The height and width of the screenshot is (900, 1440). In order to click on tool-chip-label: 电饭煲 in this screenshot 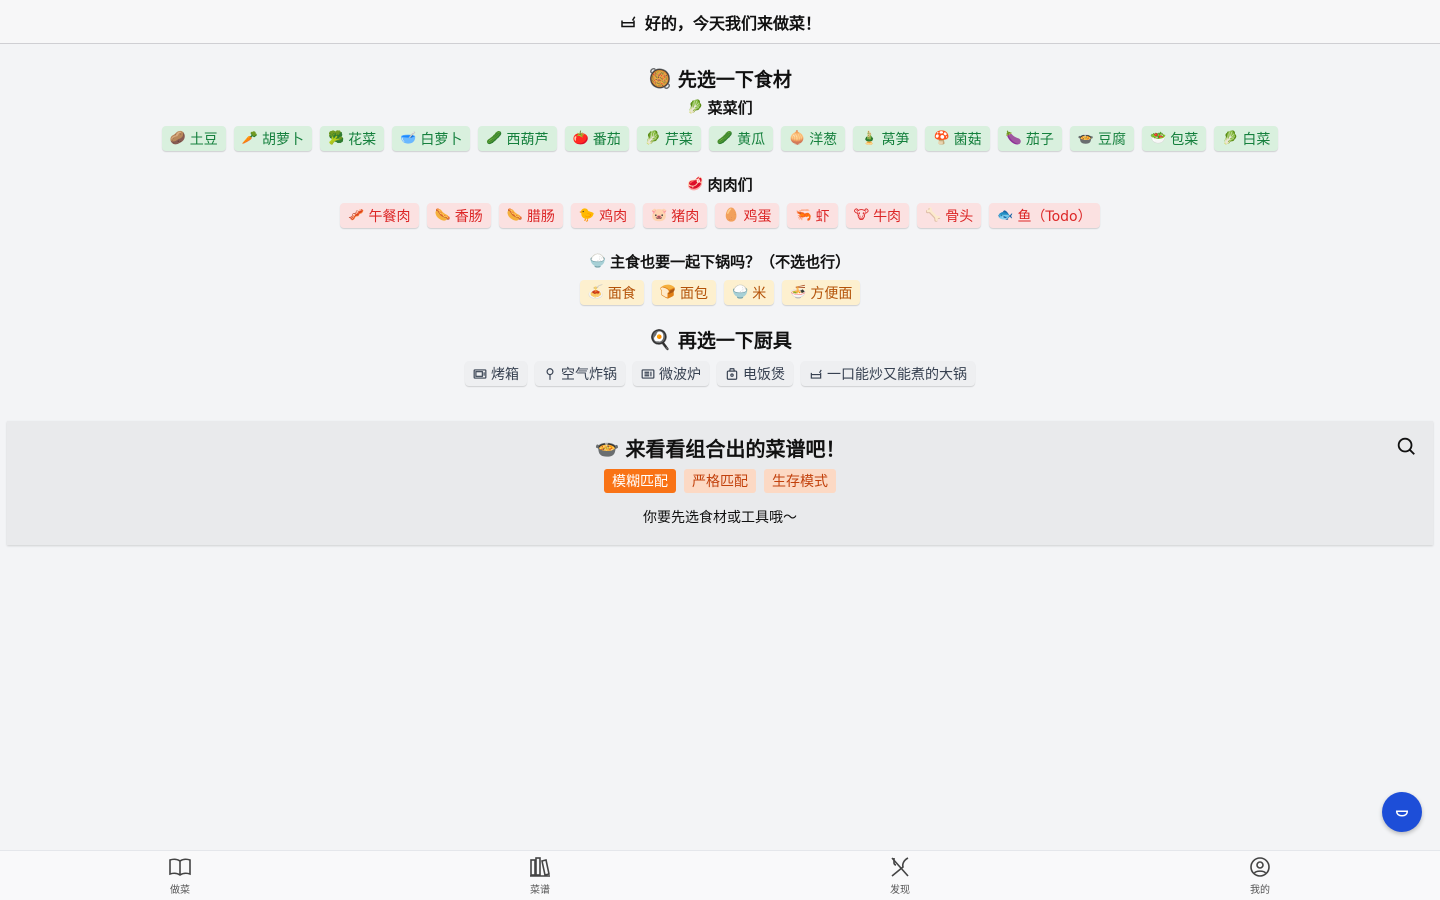, I will do `click(764, 374)`.